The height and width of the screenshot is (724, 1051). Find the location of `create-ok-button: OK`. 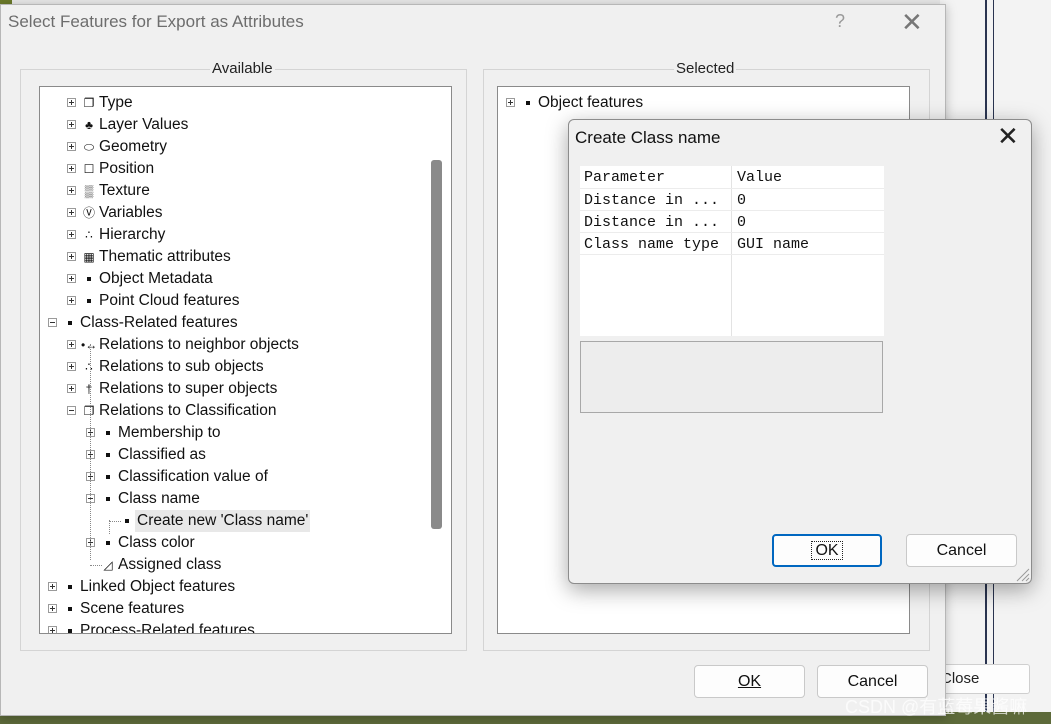

create-ok-button: OK is located at coordinates (827, 550).